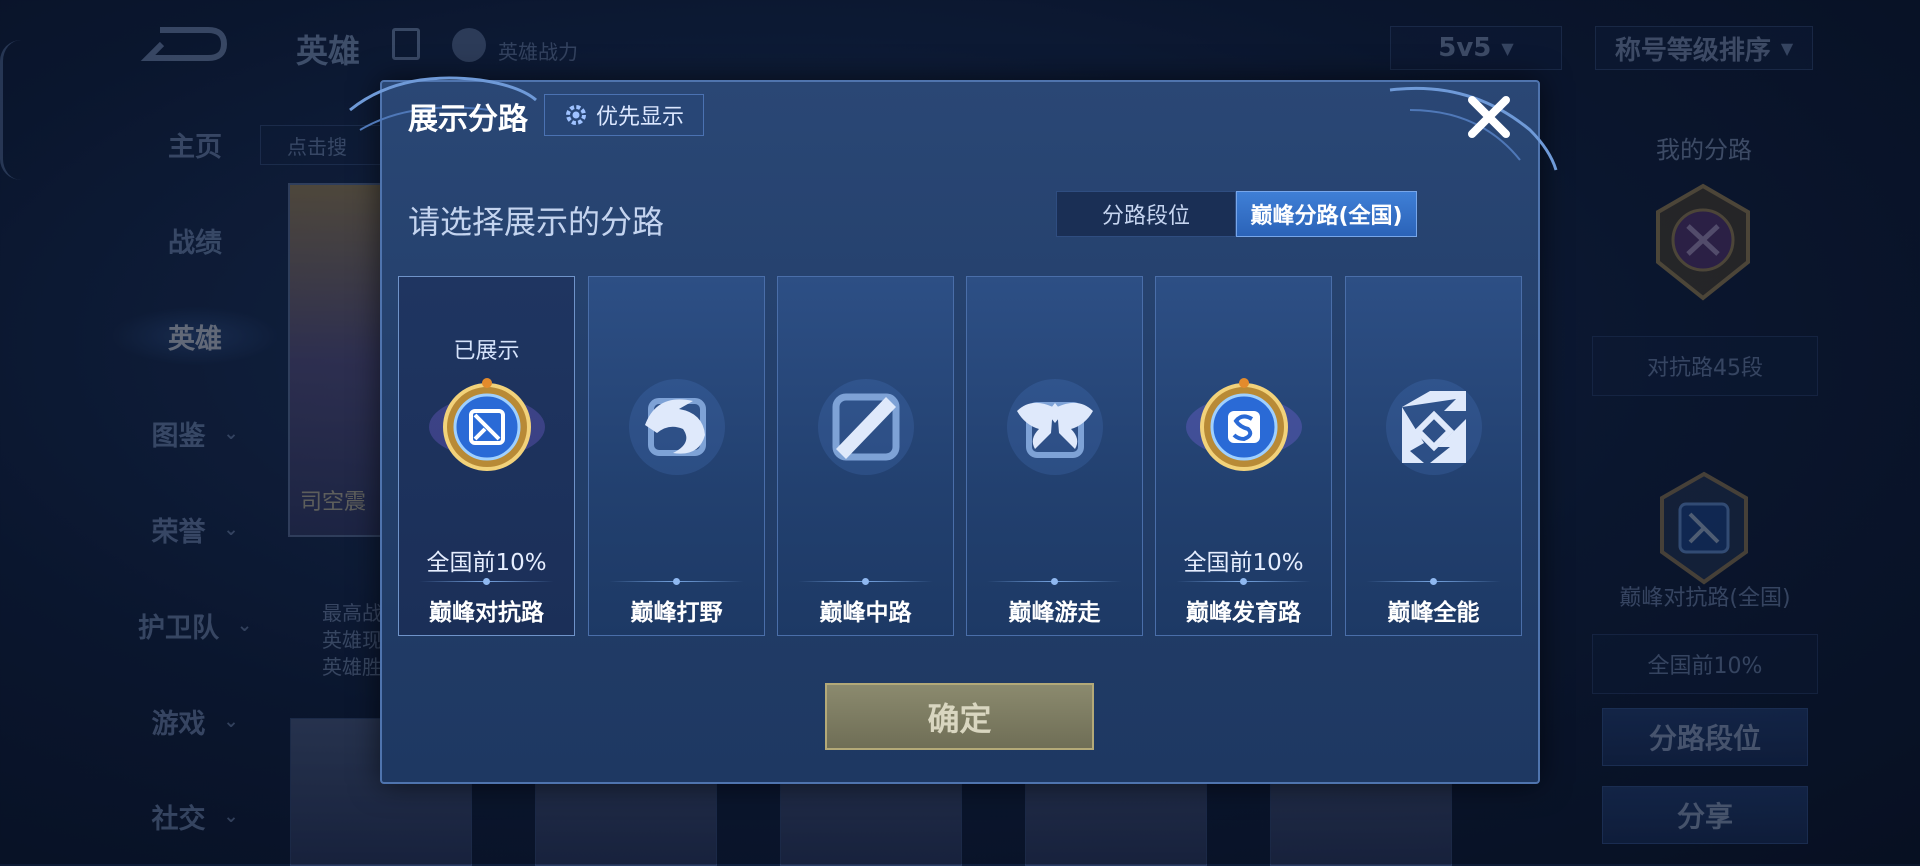 Image resolution: width=1920 pixels, height=866 pixels. I want to click on modal-subtitle: 请选择展示的分路, so click(536, 222).